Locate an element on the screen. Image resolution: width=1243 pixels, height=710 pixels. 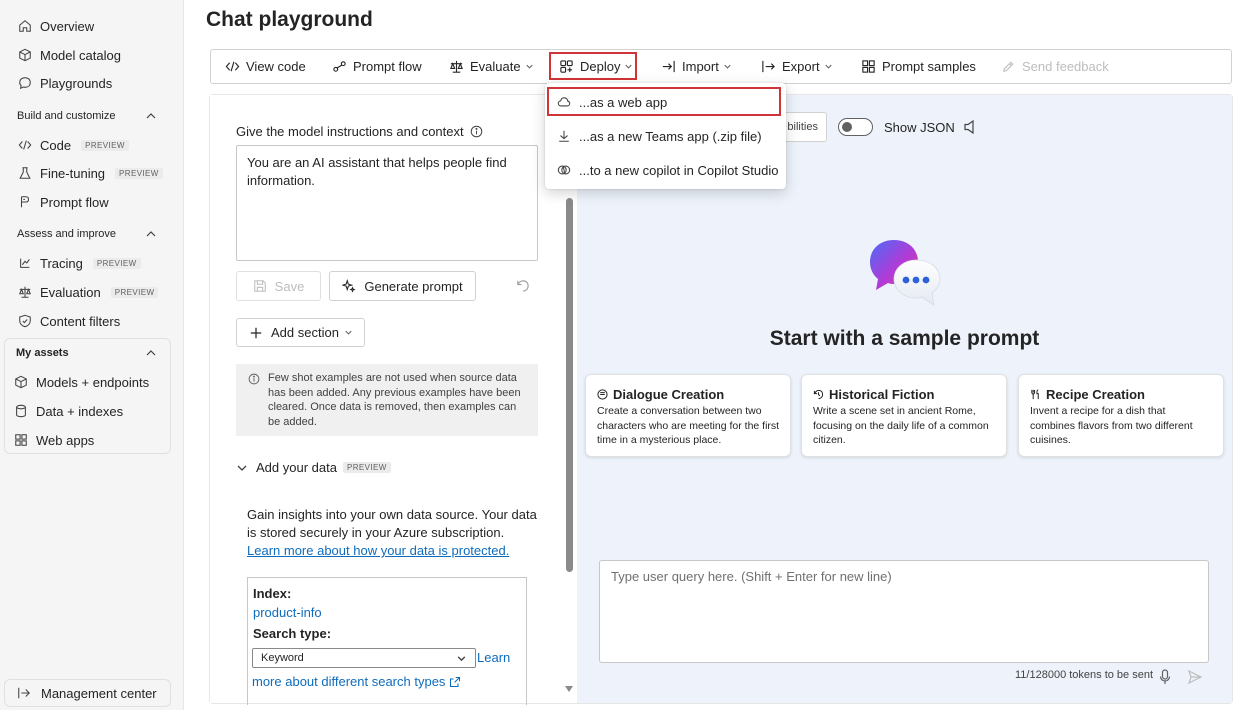
copilot-studio-icon is located at coordinates (564, 170).